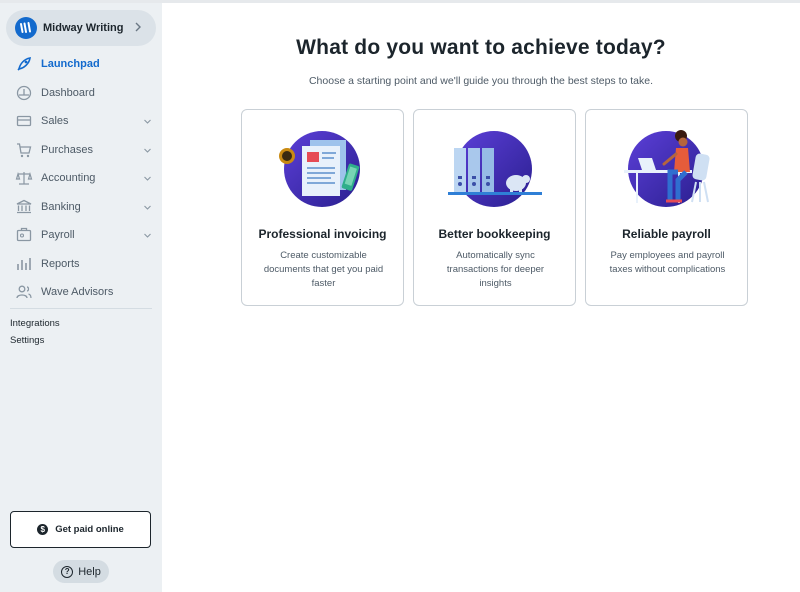  What do you see at coordinates (61, 206) in the screenshot?
I see `sidebar-item-label: Banking` at bounding box center [61, 206].